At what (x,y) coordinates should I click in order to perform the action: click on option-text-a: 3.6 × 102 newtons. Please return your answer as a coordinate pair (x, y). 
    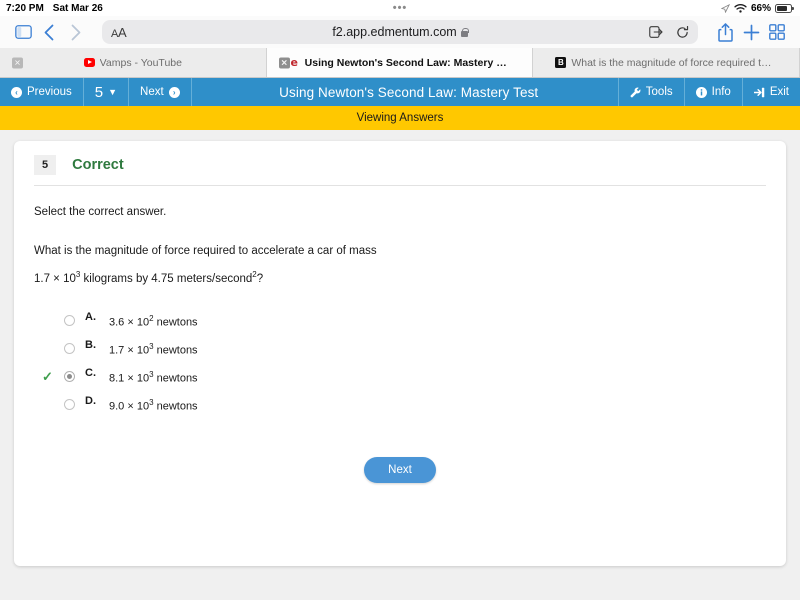
    Looking at the image, I should click on (153, 321).